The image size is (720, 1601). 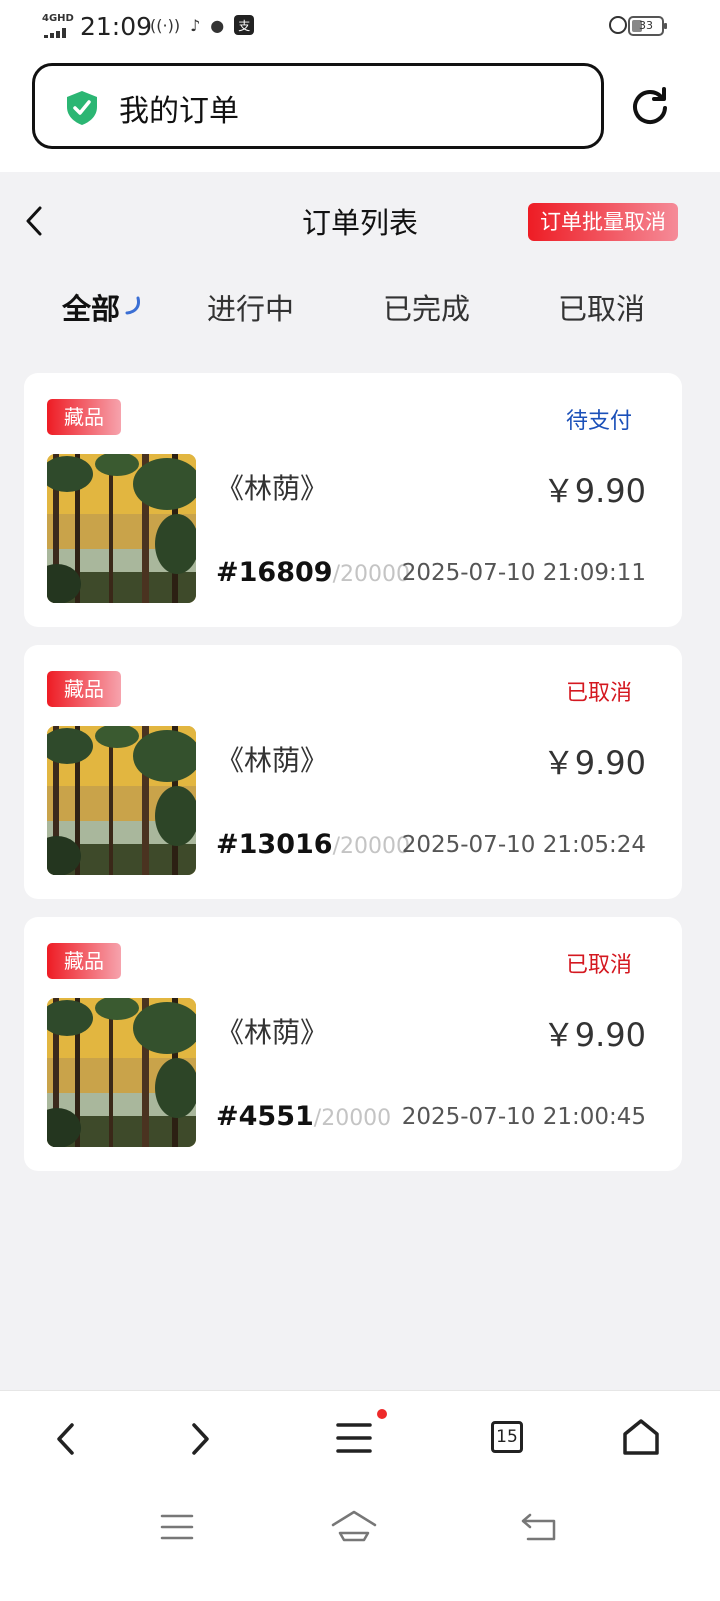 I want to click on battery-icon: 33, so click(x=647, y=26).